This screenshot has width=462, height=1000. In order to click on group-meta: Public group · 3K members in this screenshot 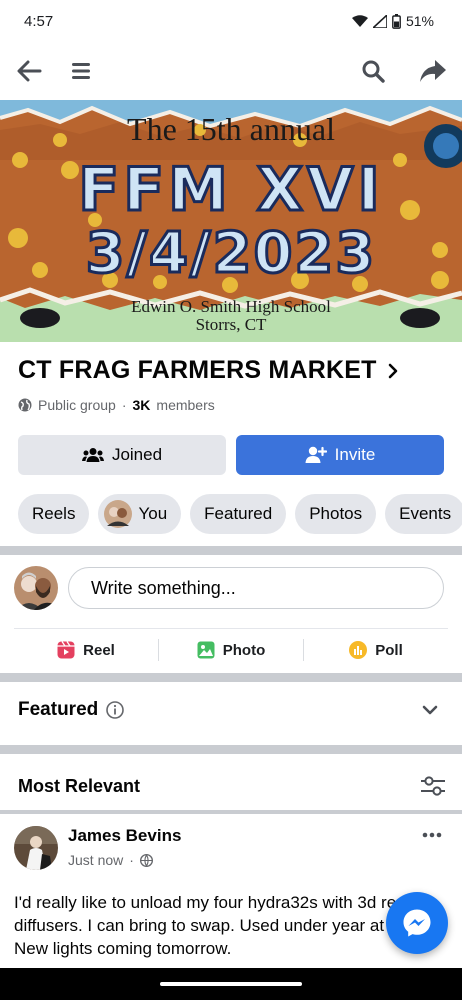, I will do `click(116, 405)`.